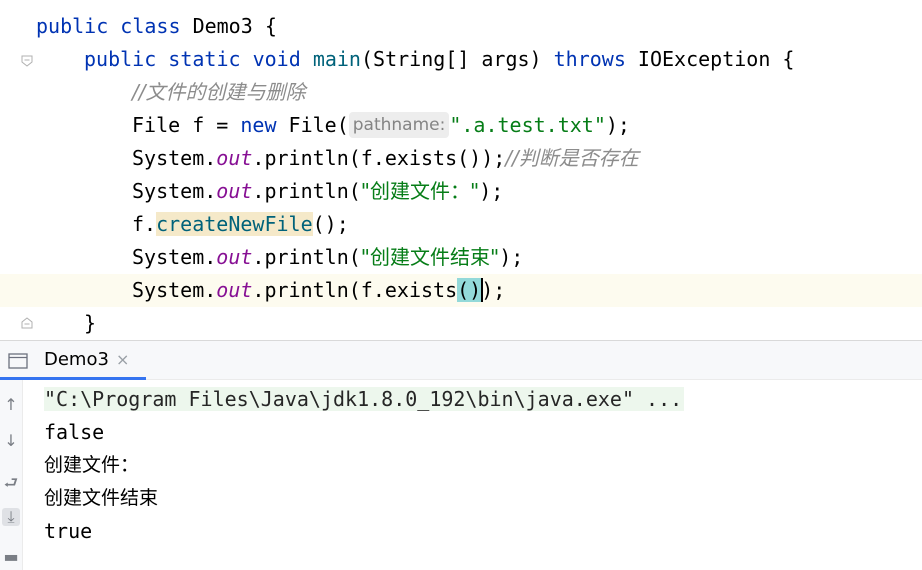  Describe the element at coordinates (18, 361) in the screenshot. I see `terminal-icon` at that location.